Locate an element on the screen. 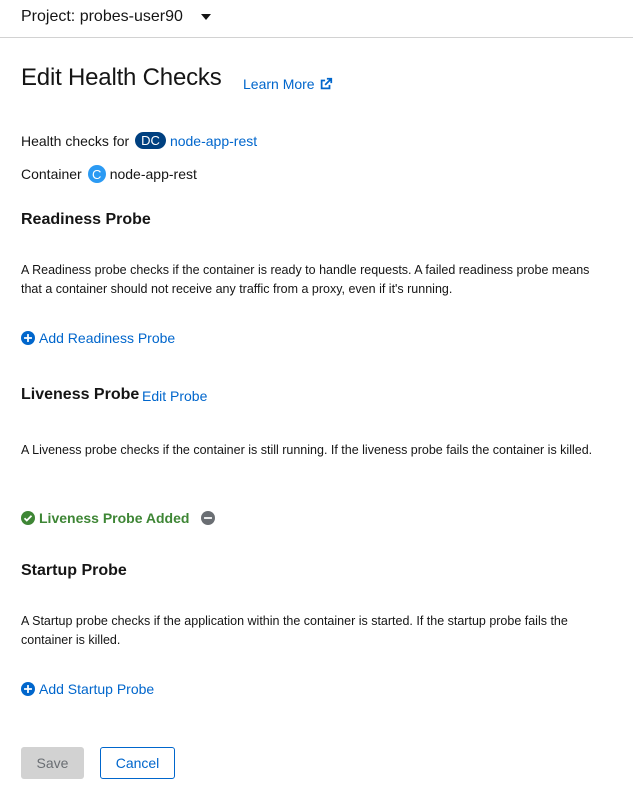  learn-more-link: Learn More is located at coordinates (288, 84).